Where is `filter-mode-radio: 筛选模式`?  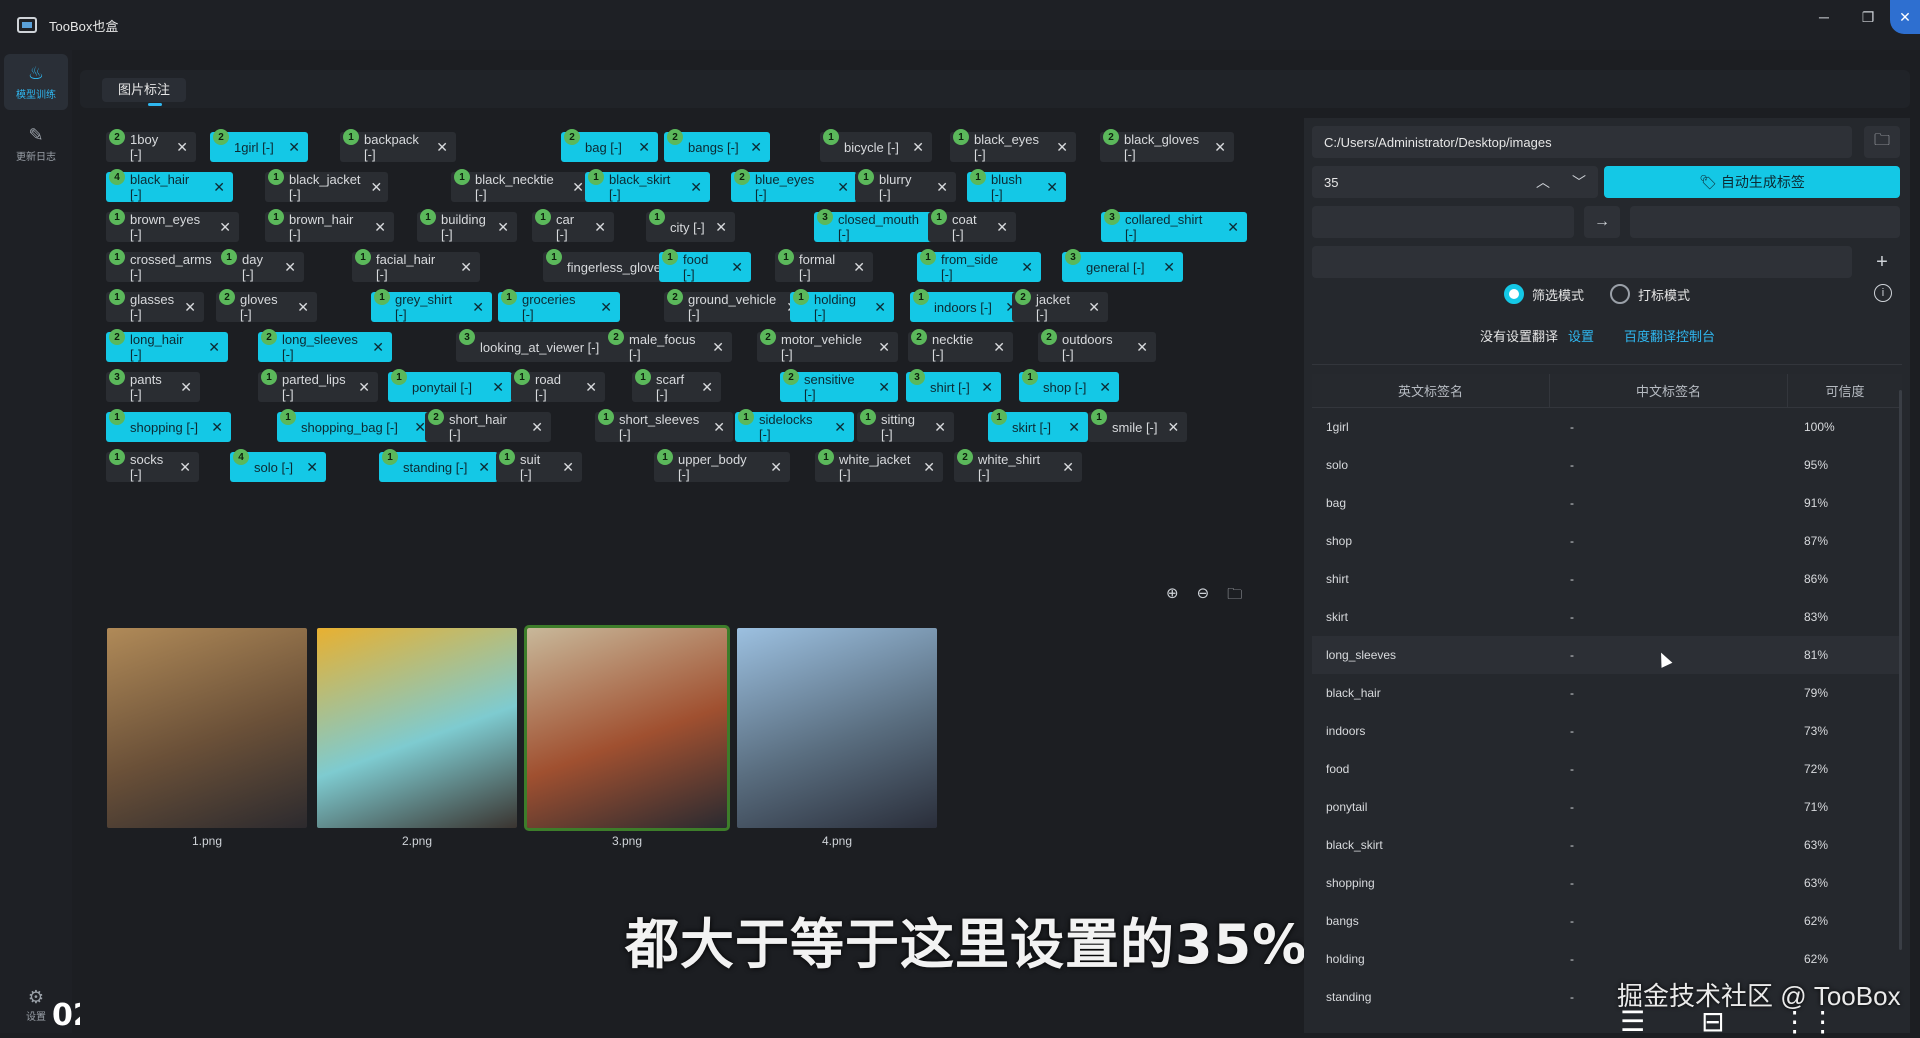 filter-mode-radio: 筛选模式 is located at coordinates (1544, 294).